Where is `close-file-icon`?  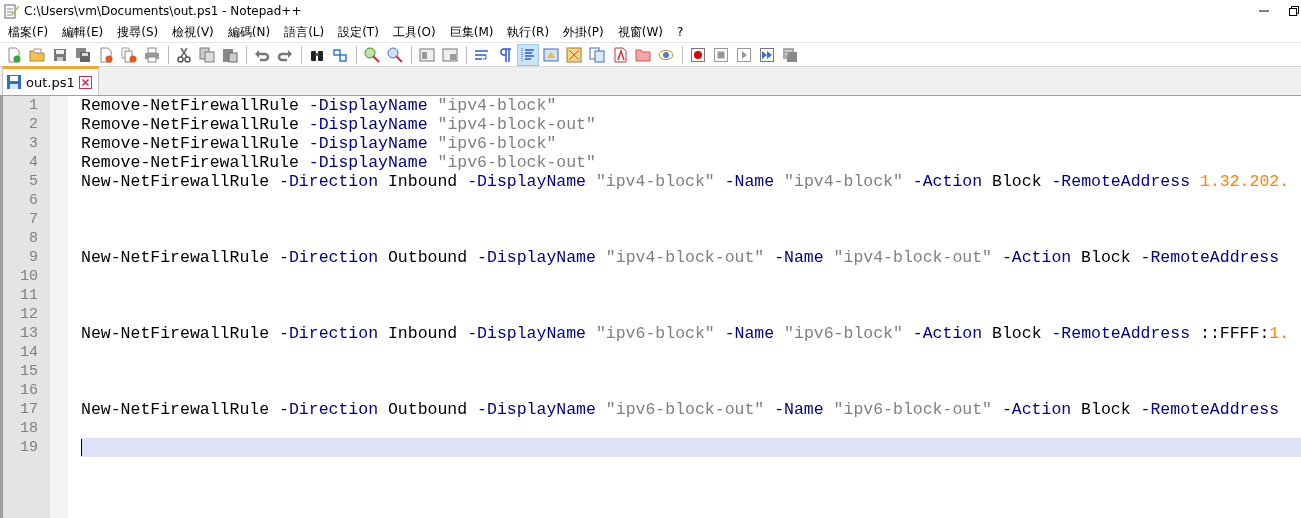 close-file-icon is located at coordinates (106, 54).